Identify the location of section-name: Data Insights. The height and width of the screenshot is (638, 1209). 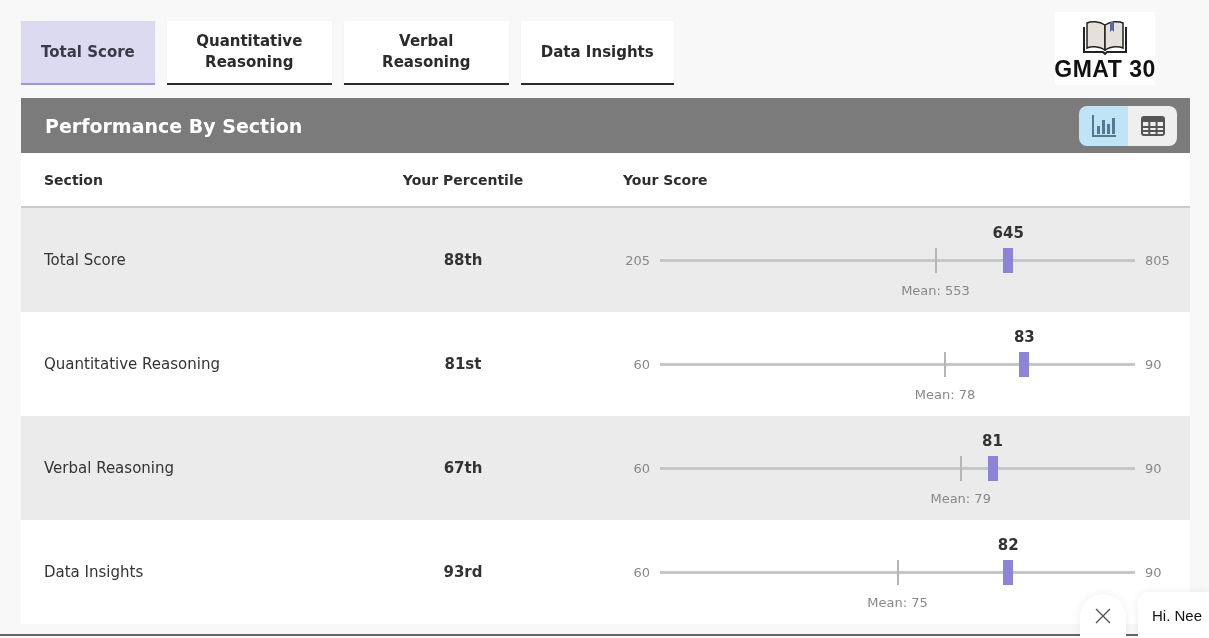
(94, 572).